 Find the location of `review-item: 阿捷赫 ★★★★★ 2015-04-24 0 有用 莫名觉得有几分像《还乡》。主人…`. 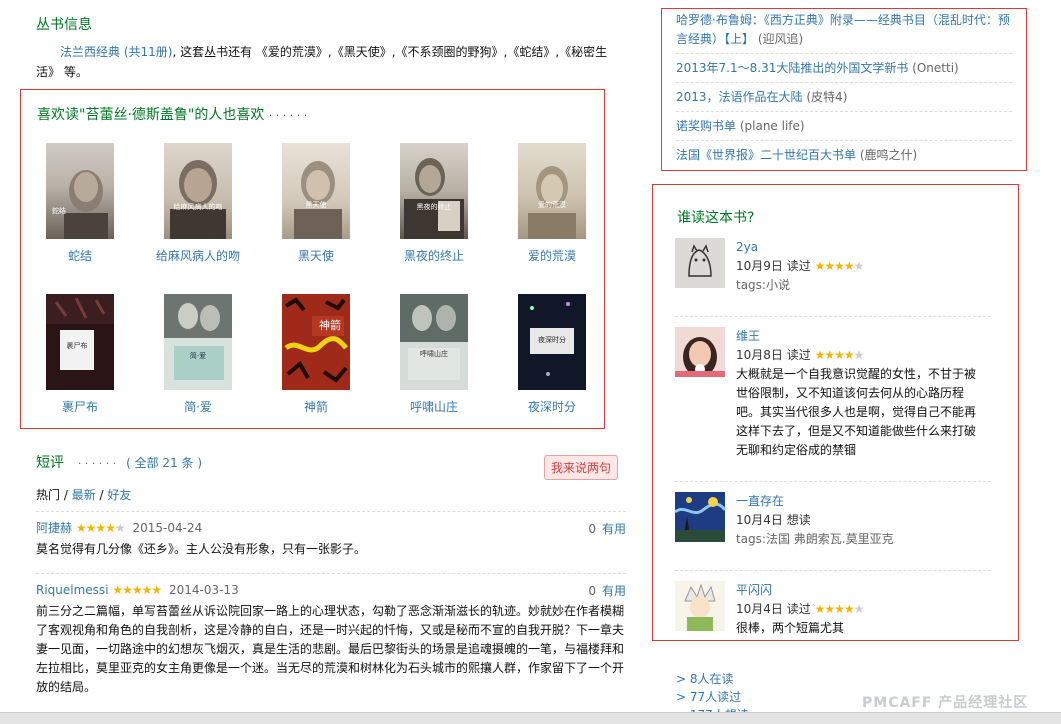

review-item: 阿捷赫 ★★★★★ 2015-04-24 0 有用 莫名觉得有几分像《还乡》。主人… is located at coordinates (331, 538).